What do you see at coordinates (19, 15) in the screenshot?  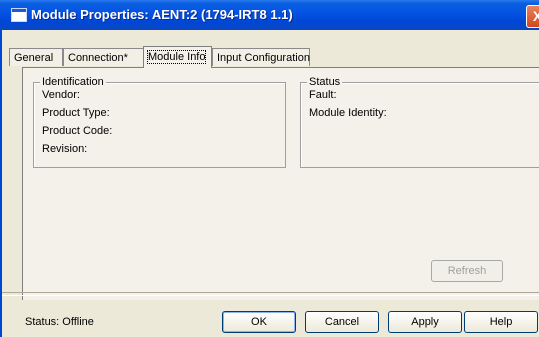 I see `window-icon` at bounding box center [19, 15].